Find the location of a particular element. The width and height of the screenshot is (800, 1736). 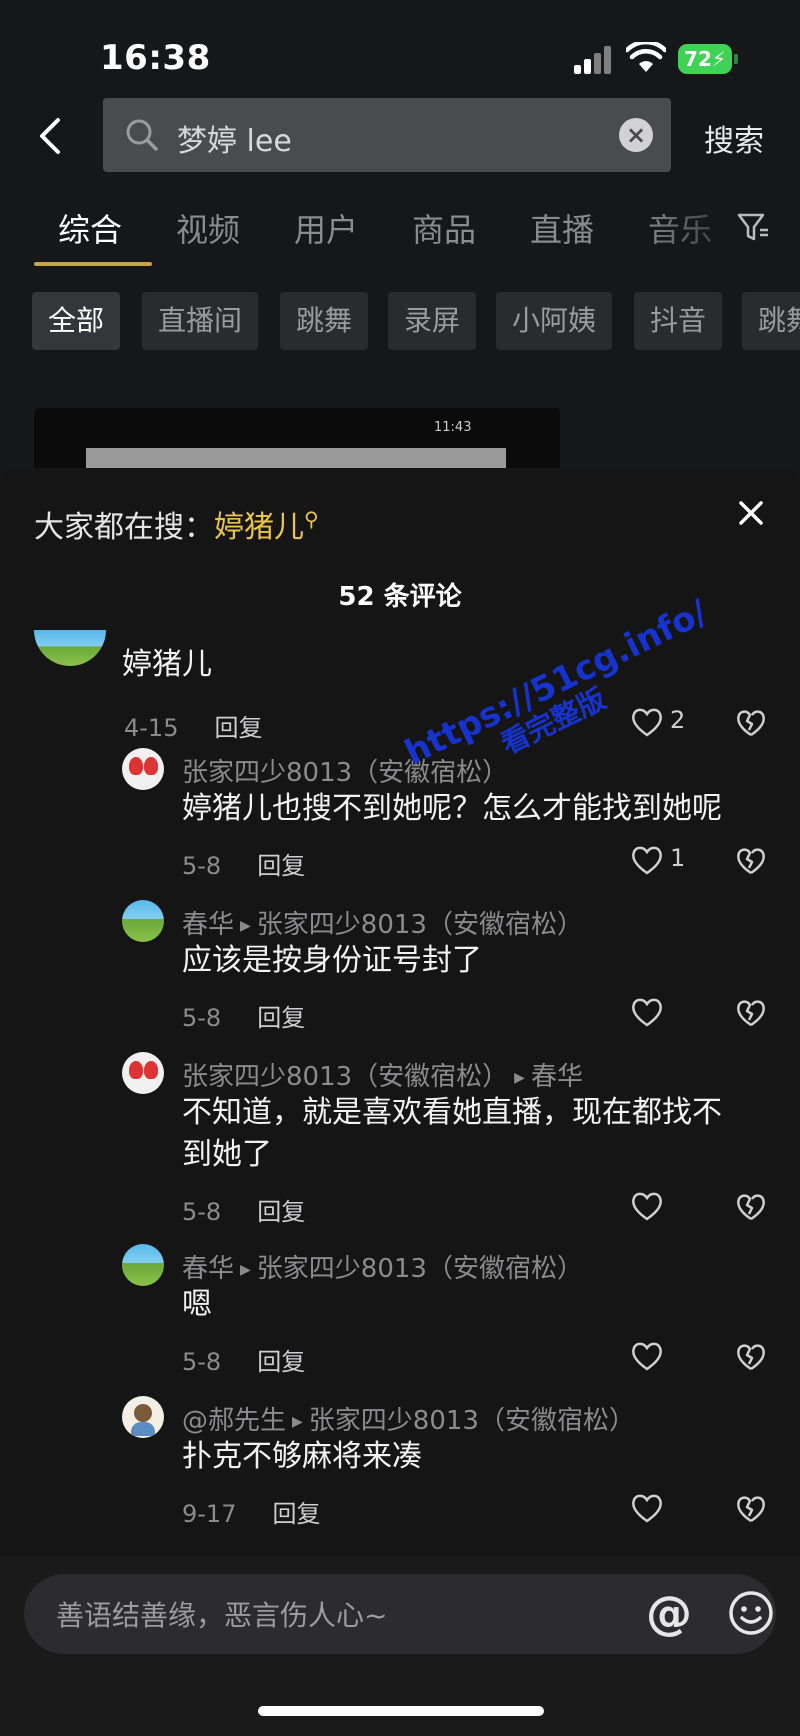

chip-dance-2: 跳舞 is located at coordinates (771, 321).